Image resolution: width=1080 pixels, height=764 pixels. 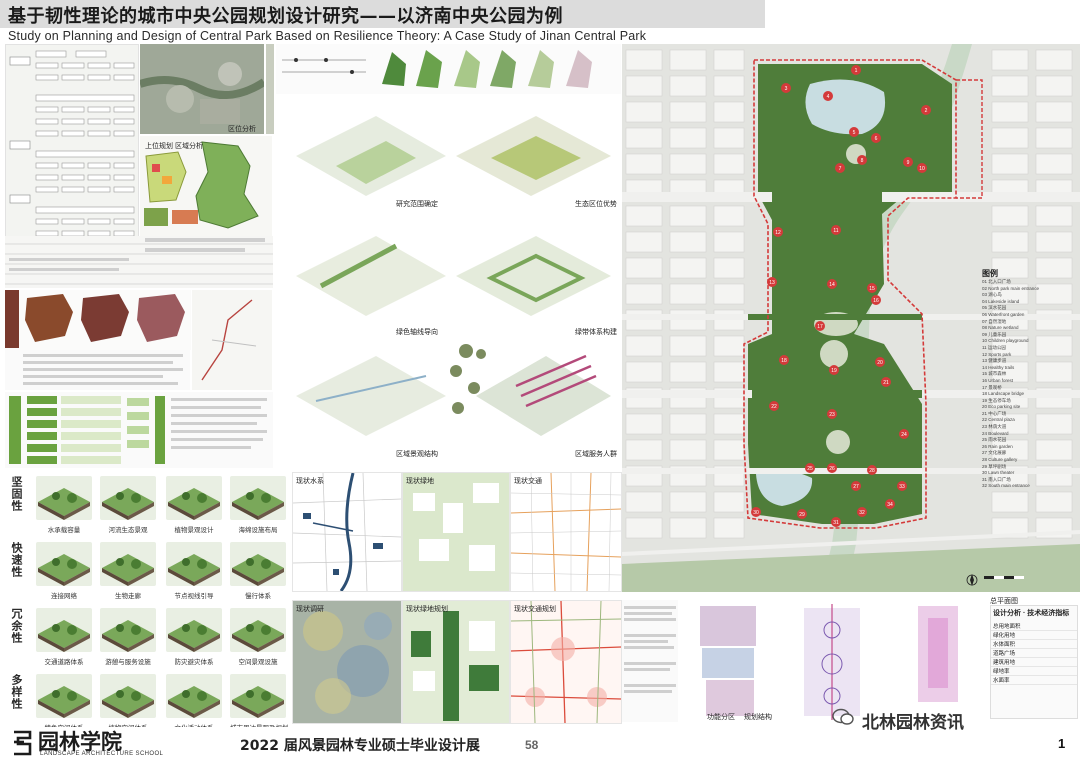 I want to click on plan-structure-map, so click(x=832, y=661).